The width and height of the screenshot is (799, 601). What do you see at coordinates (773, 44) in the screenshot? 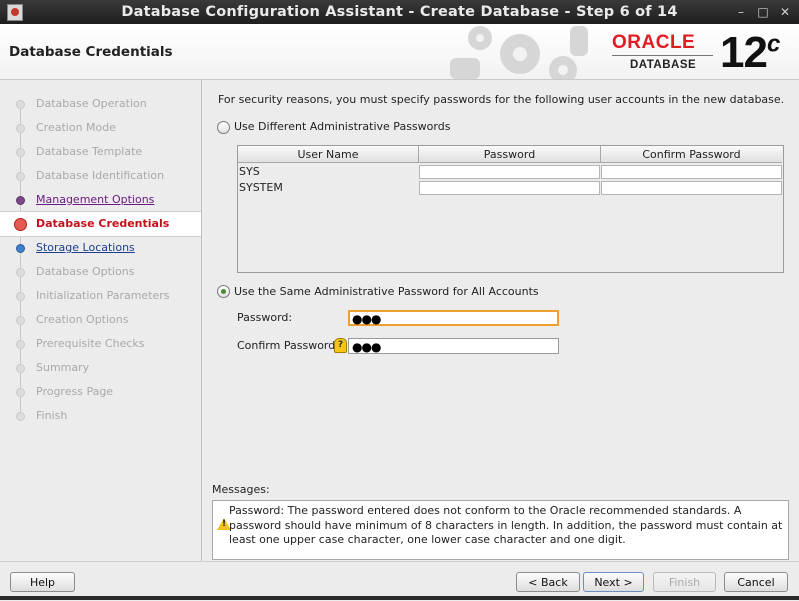
I see `version-suffix: c` at bounding box center [773, 44].